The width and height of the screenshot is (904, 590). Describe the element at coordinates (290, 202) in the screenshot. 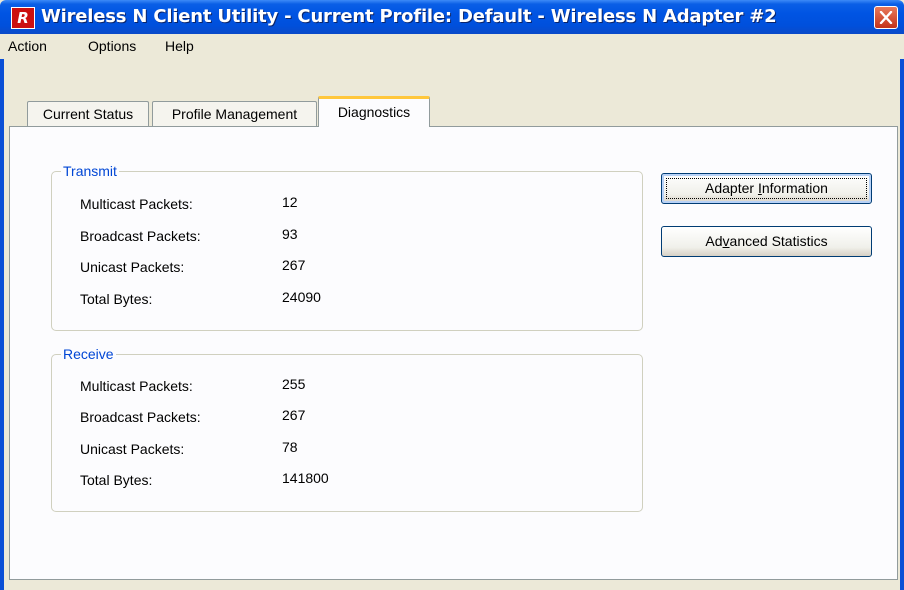

I see `transmit-multicast-value: 12` at that location.